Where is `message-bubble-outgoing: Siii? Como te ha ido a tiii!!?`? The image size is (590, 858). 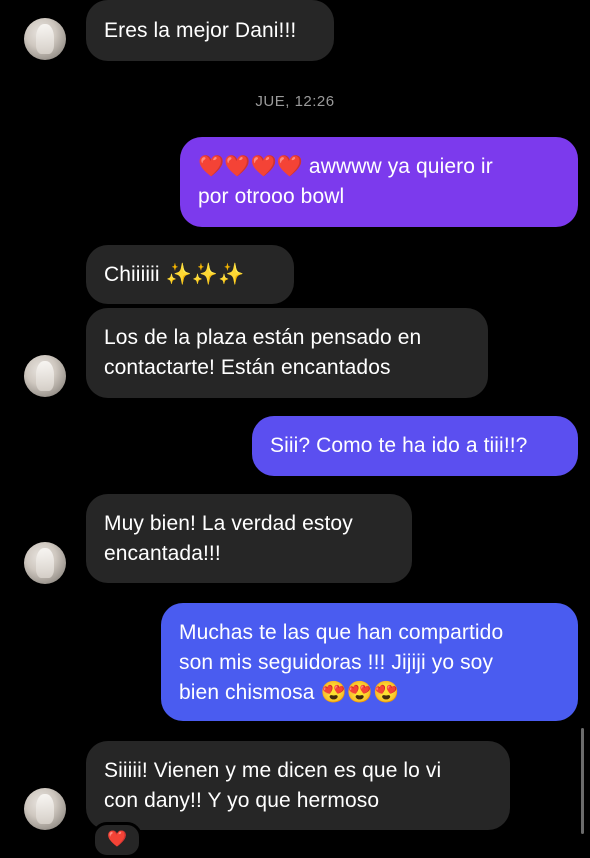 message-bubble-outgoing: Siii? Como te ha ido a tiii!!? is located at coordinates (415, 446).